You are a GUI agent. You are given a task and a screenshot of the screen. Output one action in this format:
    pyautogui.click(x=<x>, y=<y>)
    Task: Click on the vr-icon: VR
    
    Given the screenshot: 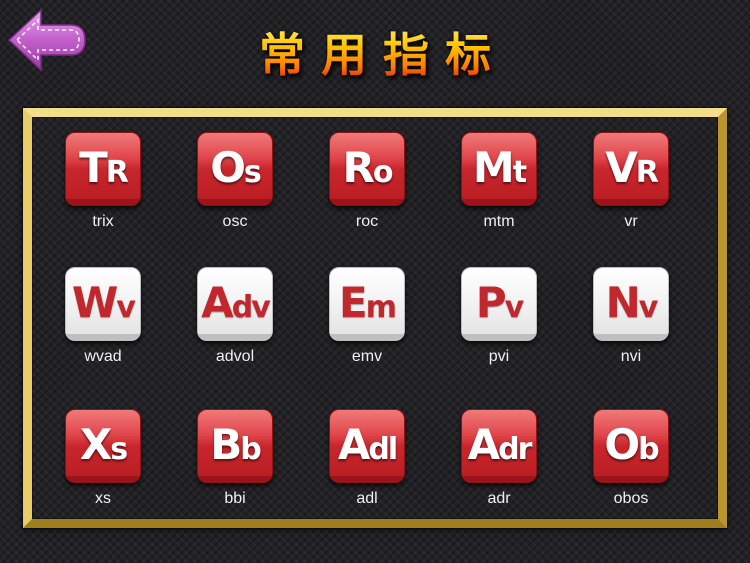 What is the action you would take?
    pyautogui.click(x=631, y=169)
    